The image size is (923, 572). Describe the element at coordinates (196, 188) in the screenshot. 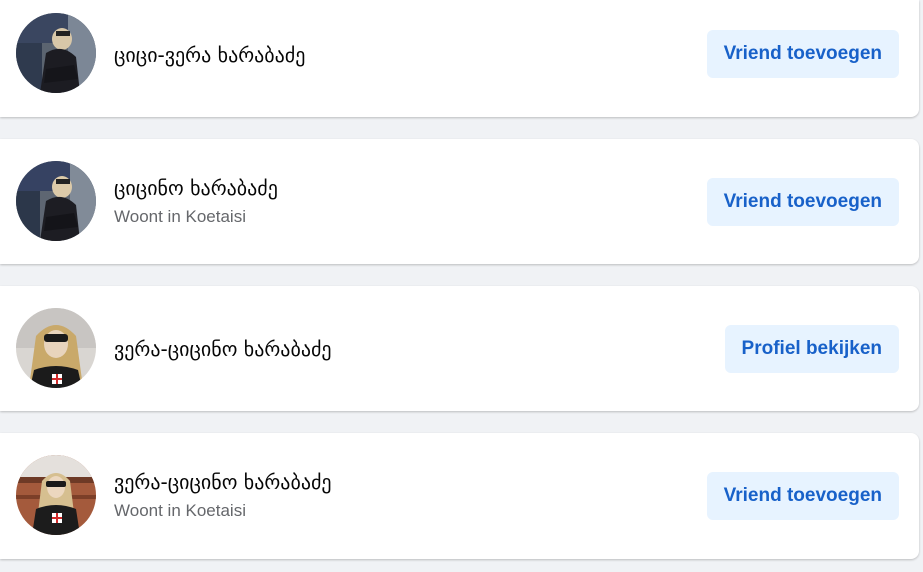

I see `profile-name: ციცინო ხარაბაძე` at that location.